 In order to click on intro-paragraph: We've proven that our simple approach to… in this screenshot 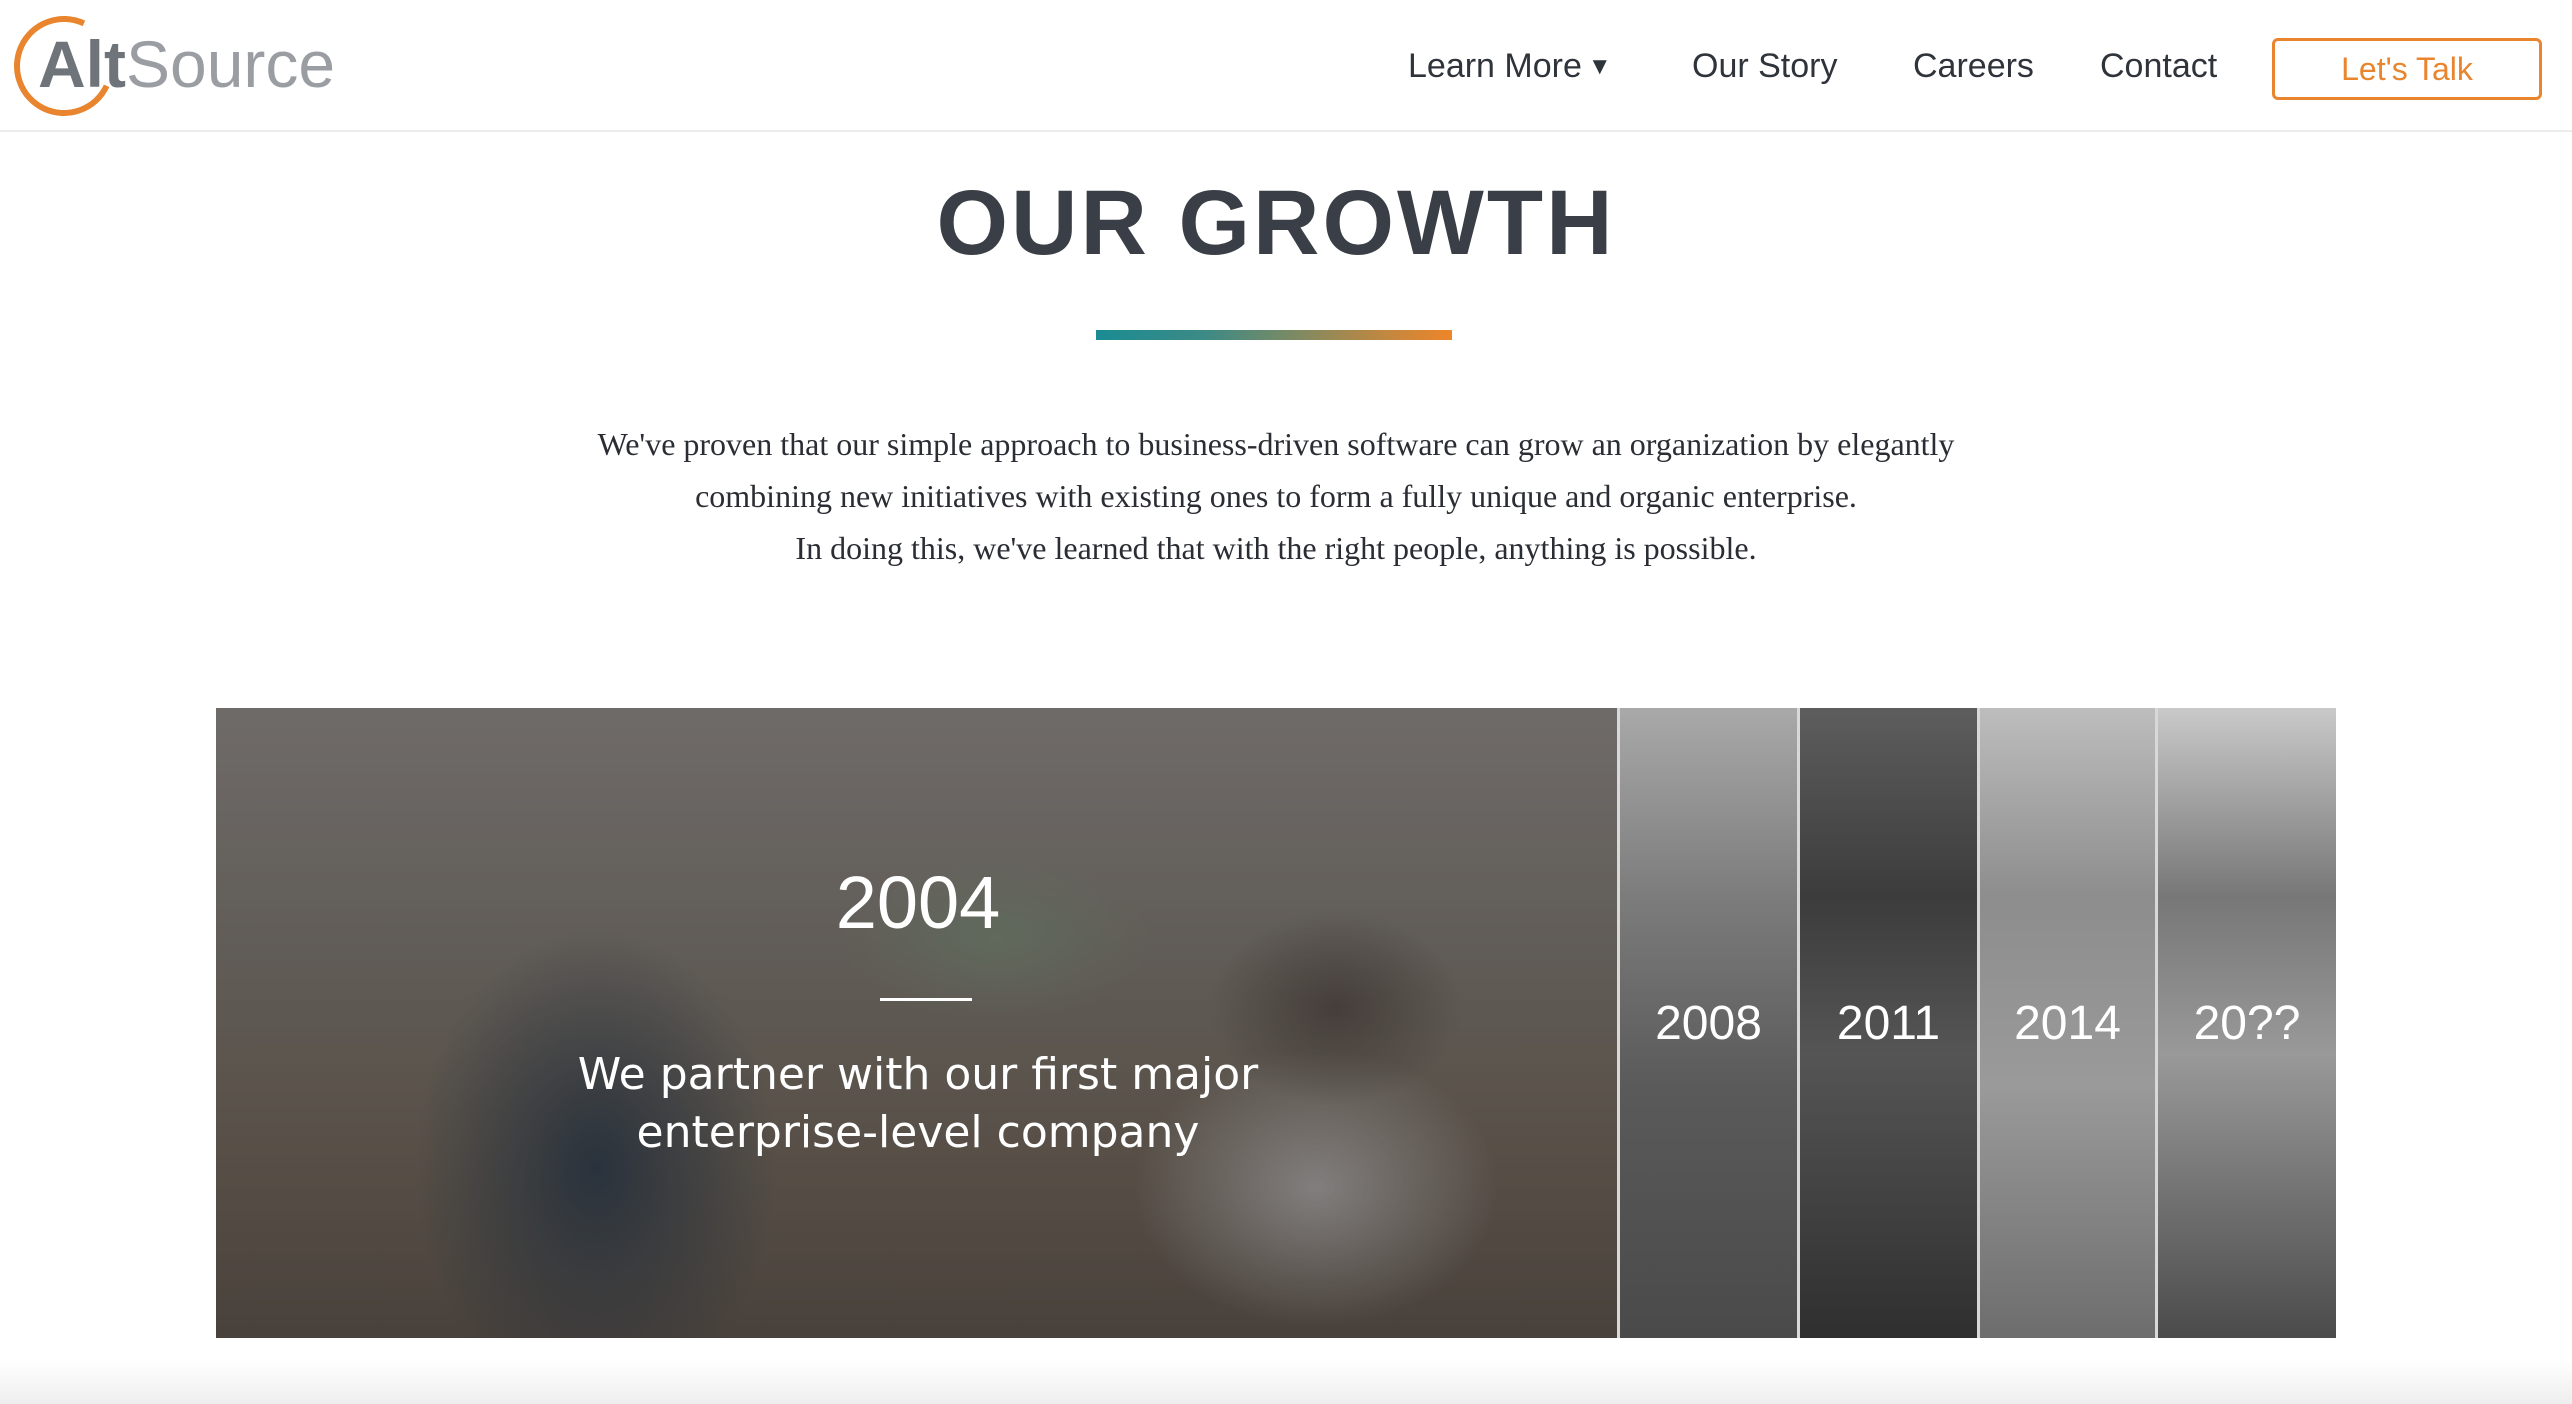, I will do `click(1276, 496)`.